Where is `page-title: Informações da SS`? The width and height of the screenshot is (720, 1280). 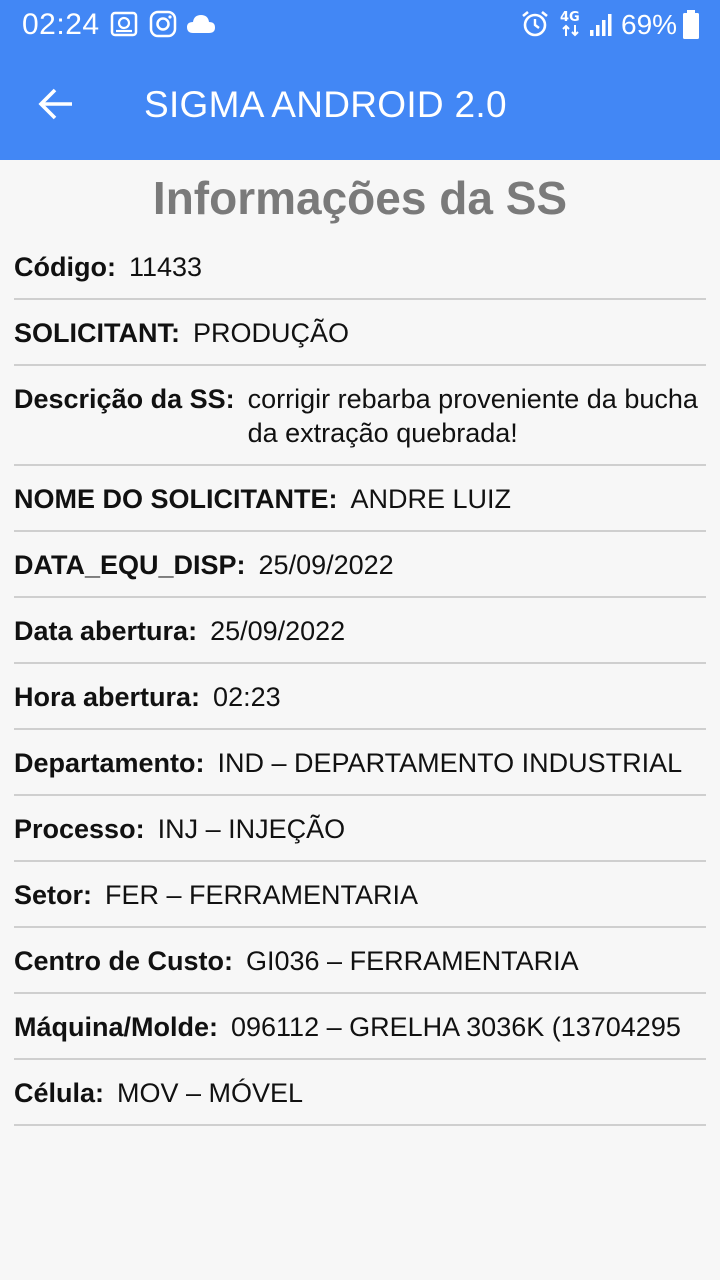
page-title: Informações da SS is located at coordinates (360, 198).